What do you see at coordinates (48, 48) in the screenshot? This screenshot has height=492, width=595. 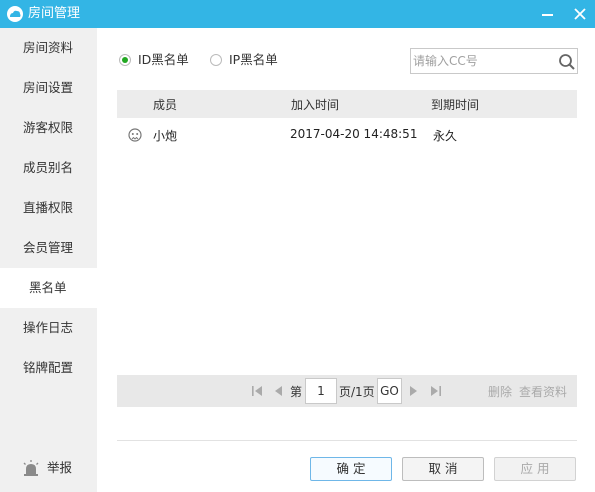 I see `sidebar-item-room-info: 房间资料` at bounding box center [48, 48].